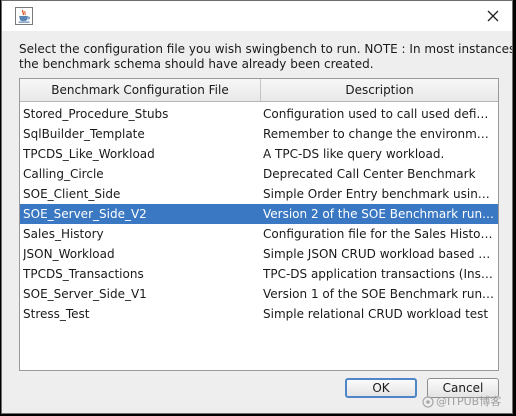 The height and width of the screenshot is (416, 516). Describe the element at coordinates (140, 90) in the screenshot. I see `column-header-config-file: Benchmark Configuration File` at that location.